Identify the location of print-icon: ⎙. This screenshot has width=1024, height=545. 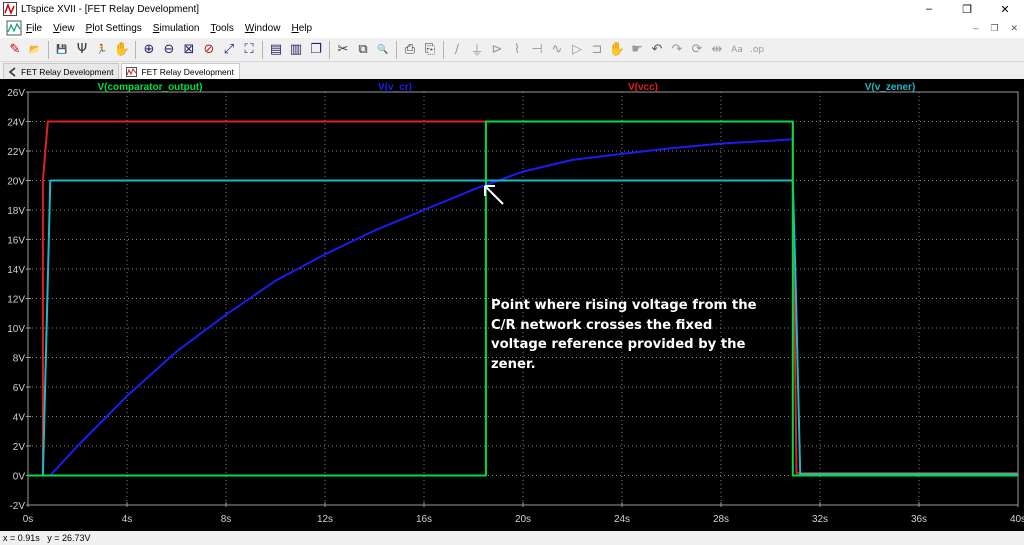
(410, 50).